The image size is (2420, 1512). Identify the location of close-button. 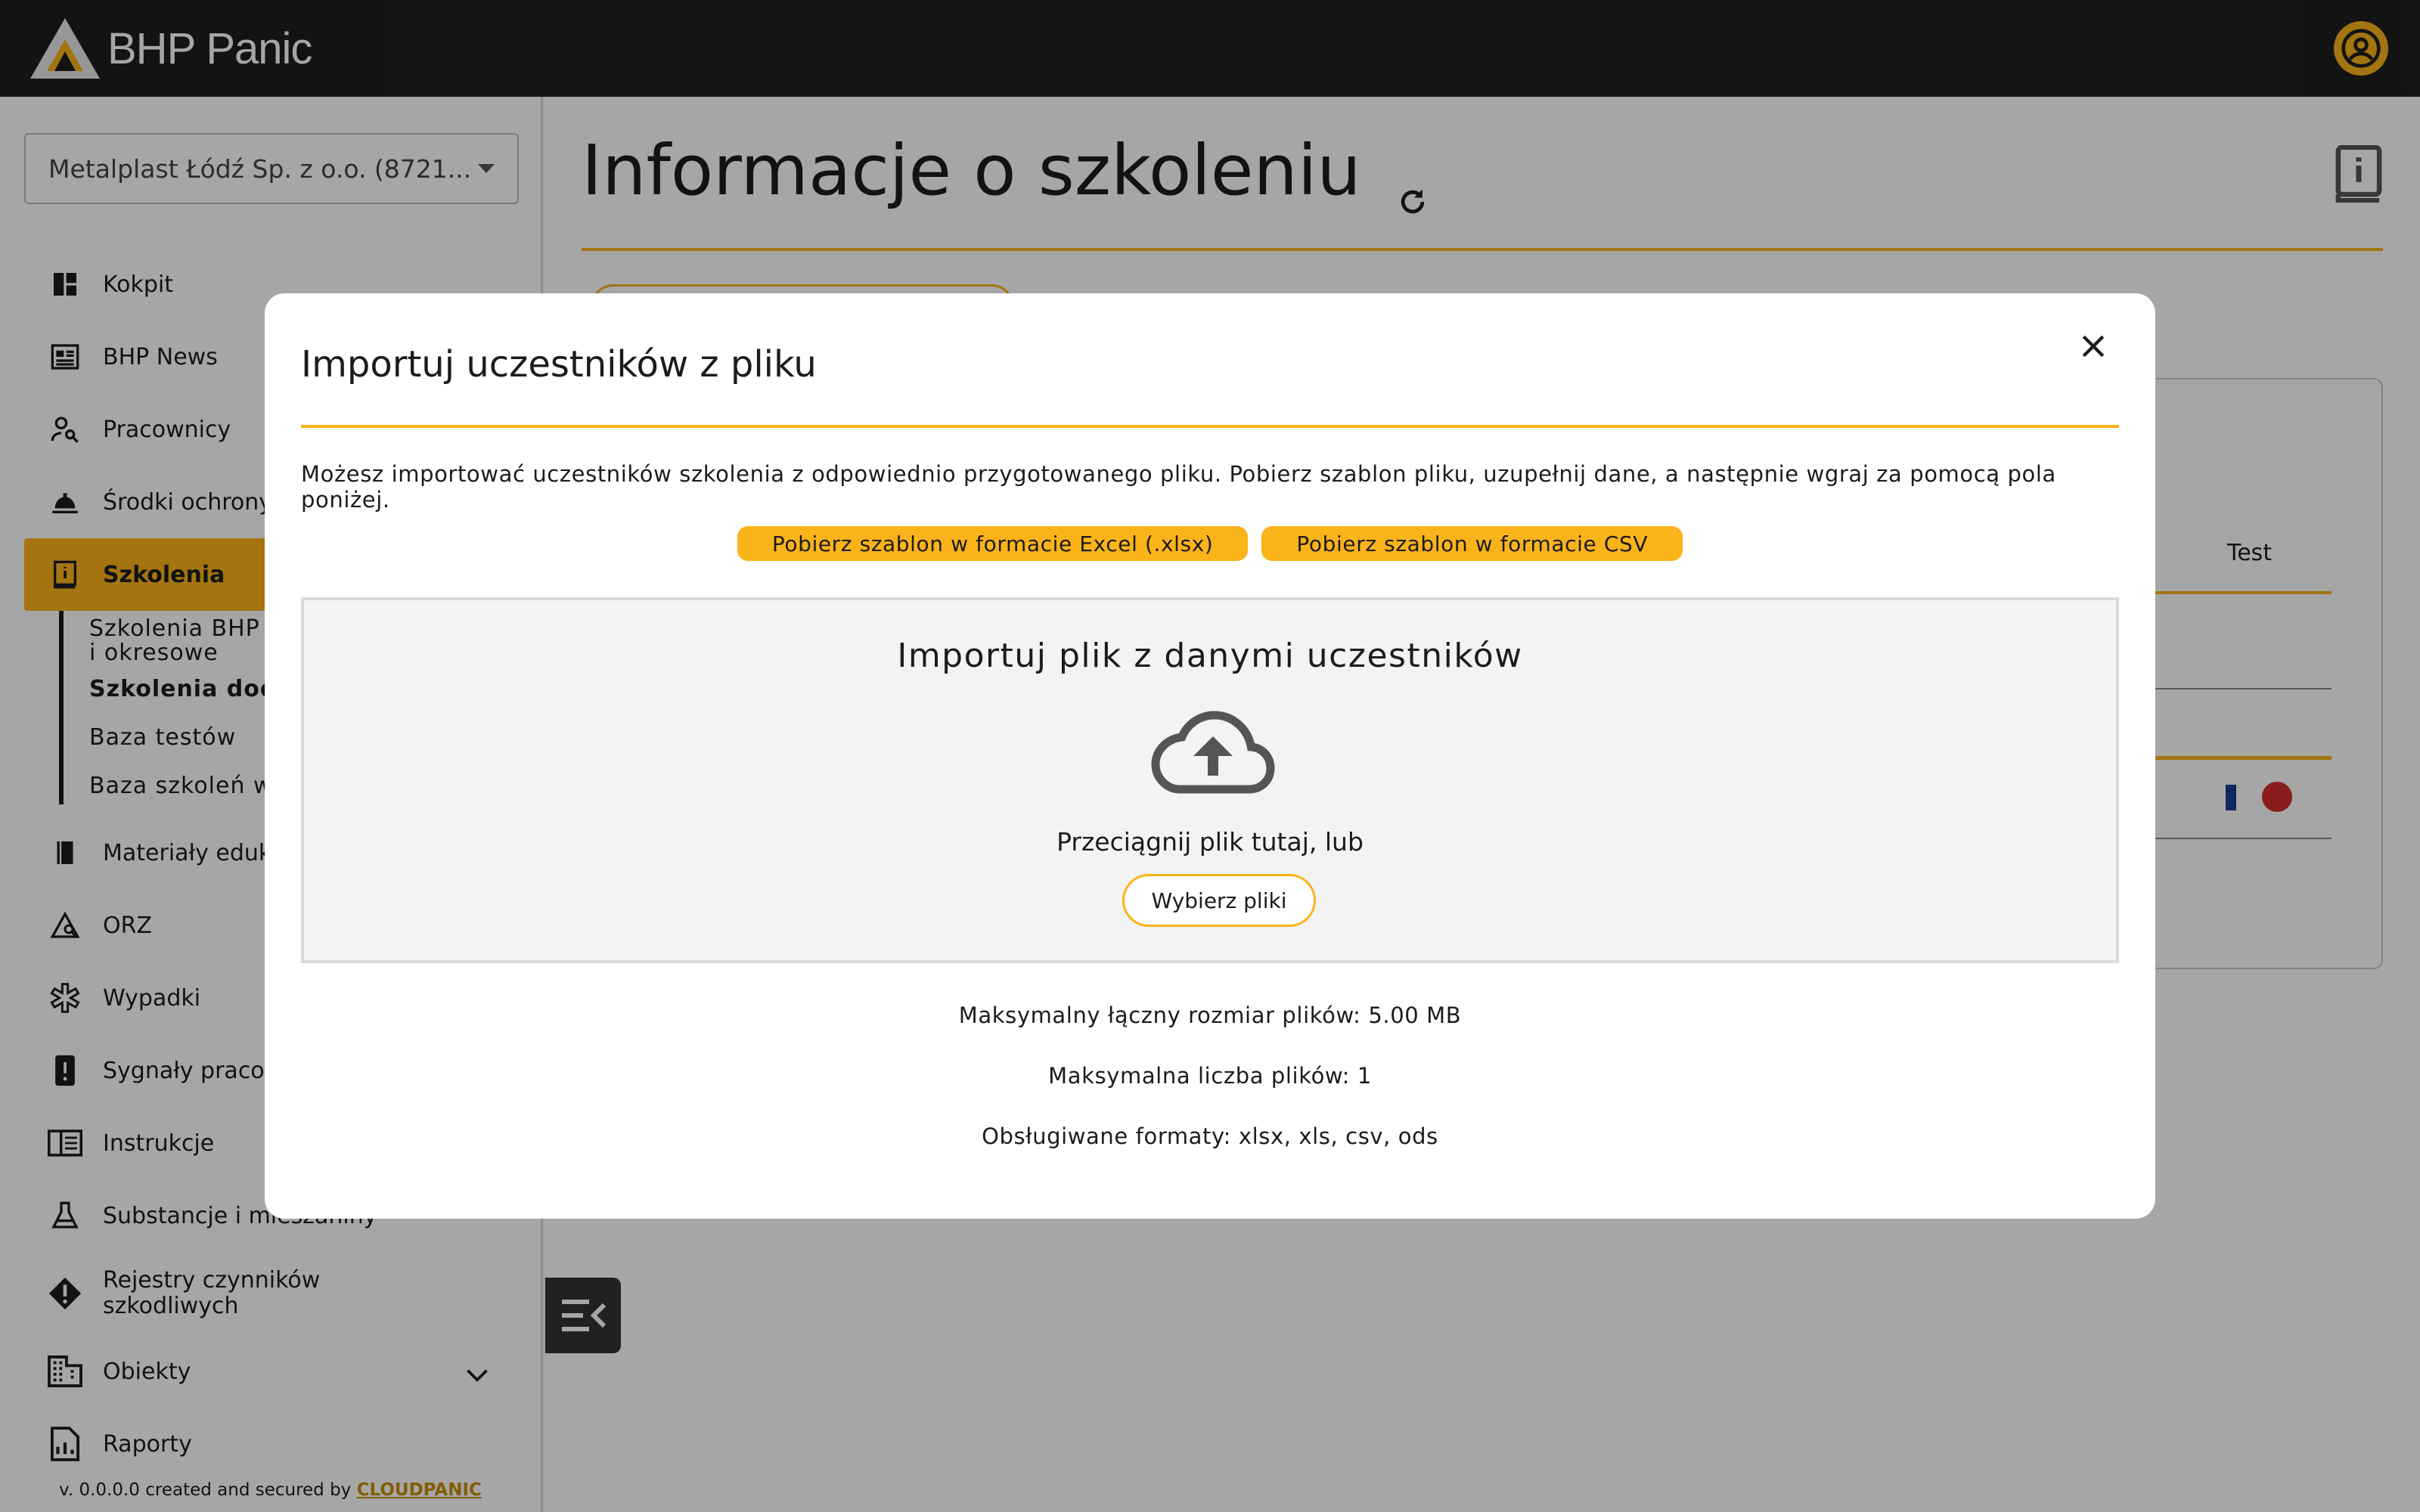
(2093, 347).